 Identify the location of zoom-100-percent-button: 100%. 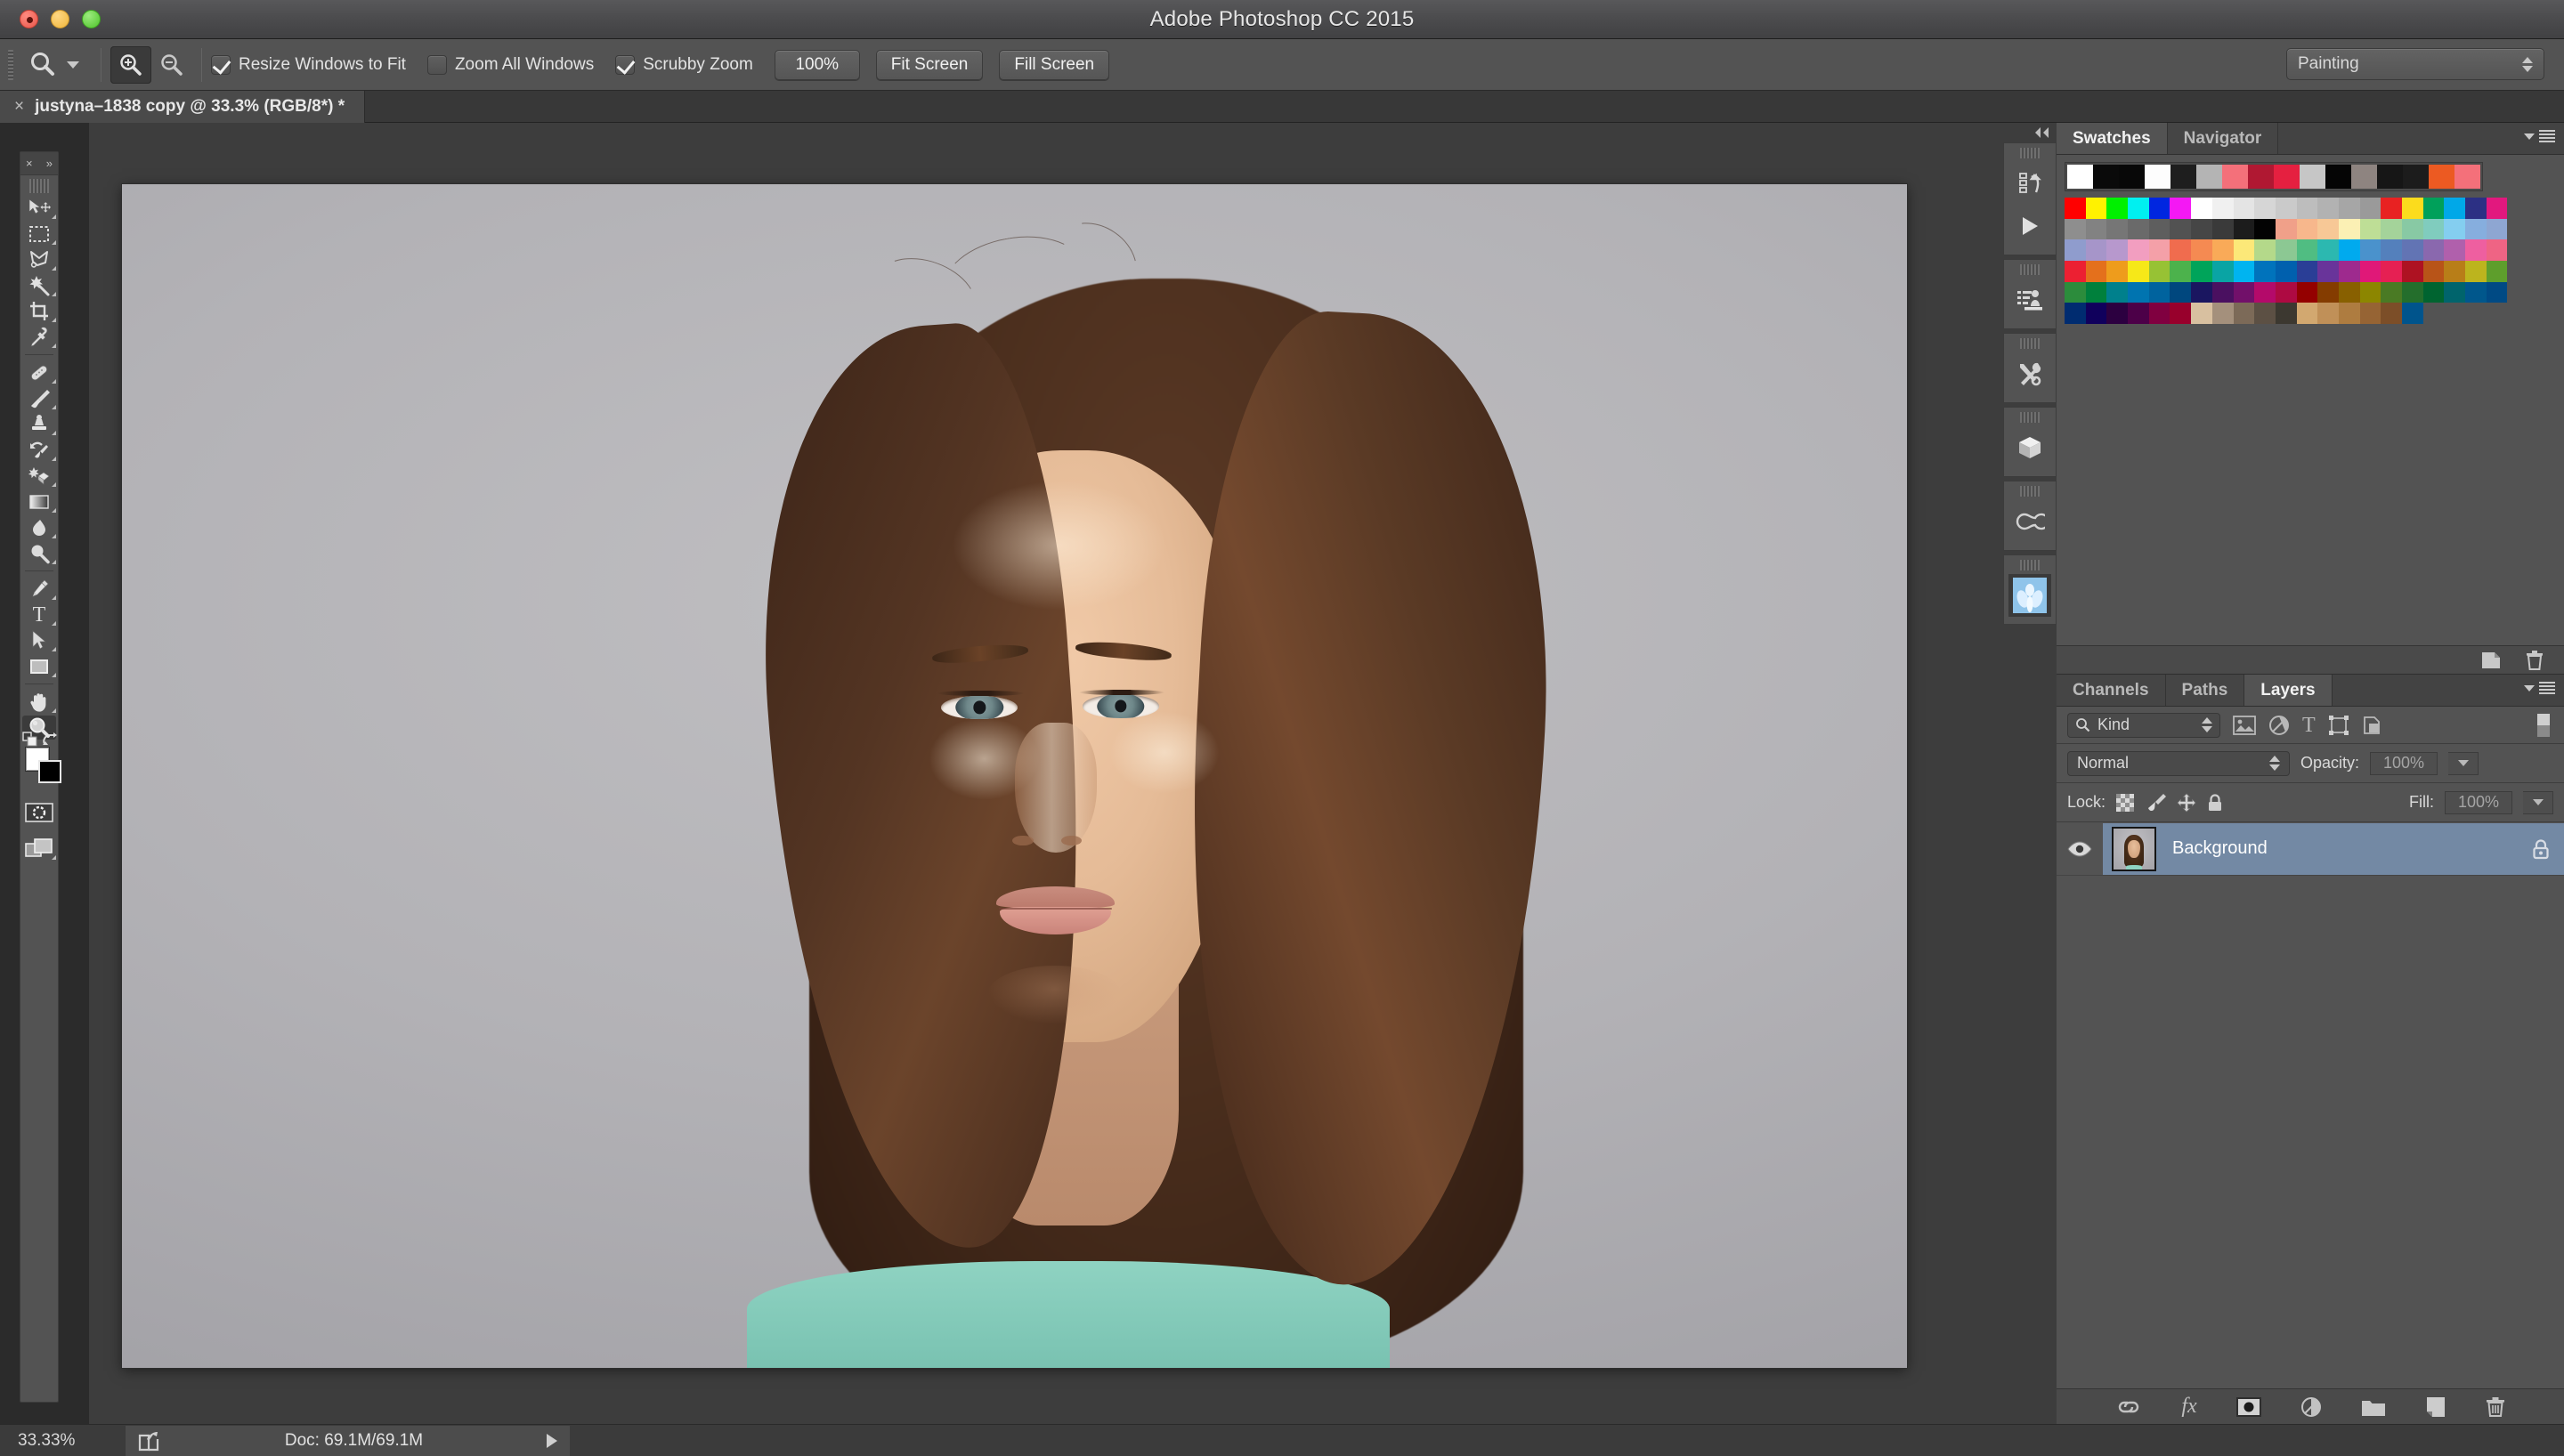
(817, 64).